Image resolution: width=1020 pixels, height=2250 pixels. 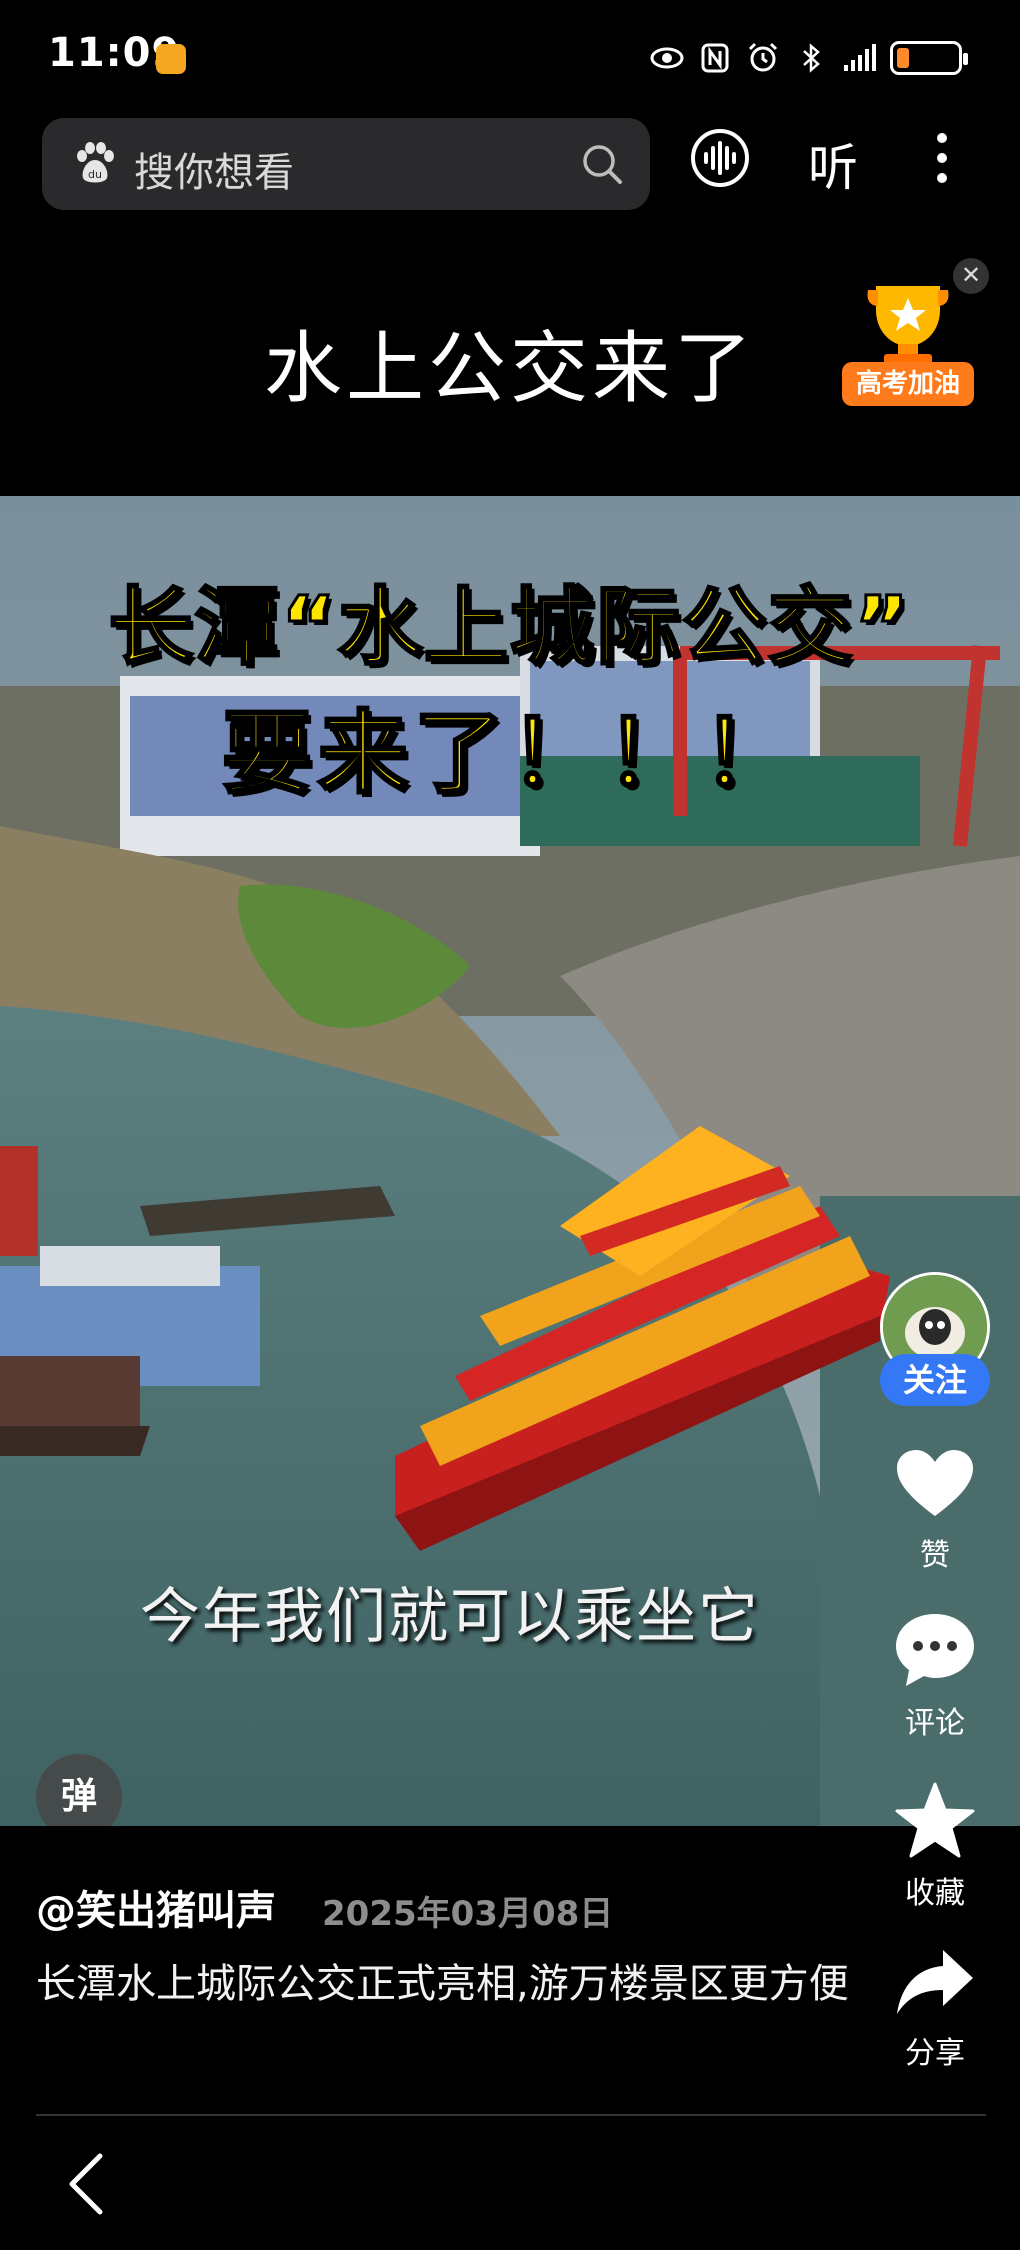 What do you see at coordinates (214, 173) in the screenshot?
I see `search-placeholder: 搜你想看` at bounding box center [214, 173].